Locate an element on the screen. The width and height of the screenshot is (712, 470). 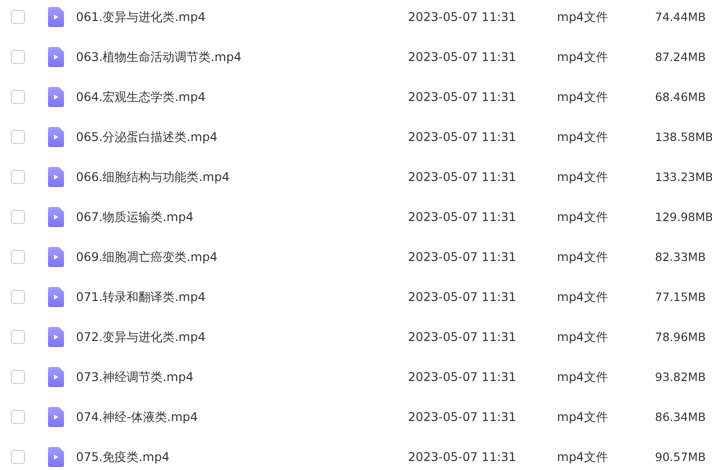
file-size: 78.96MB is located at coordinates (680, 337).